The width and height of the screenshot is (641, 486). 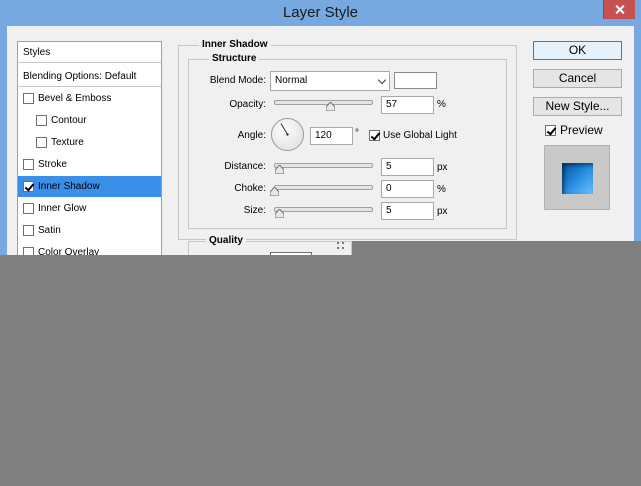 What do you see at coordinates (235, 44) in the screenshot?
I see `inner-shadow-title: Inner Shadow` at bounding box center [235, 44].